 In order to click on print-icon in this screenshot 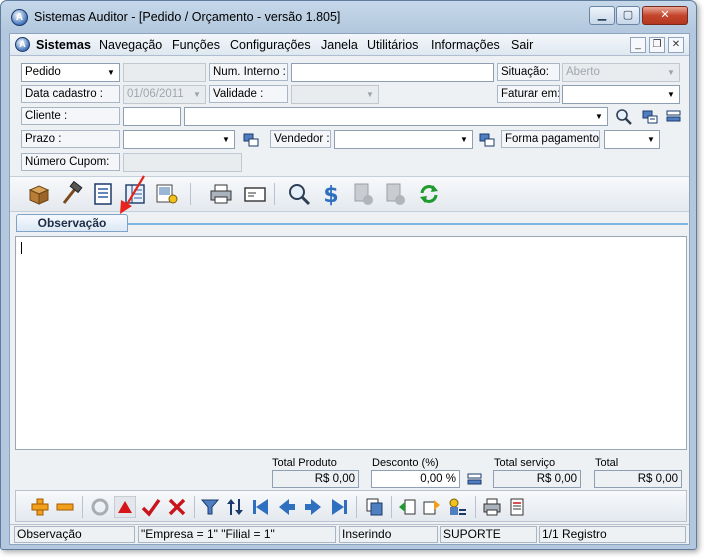, I will do `click(492, 507)`.